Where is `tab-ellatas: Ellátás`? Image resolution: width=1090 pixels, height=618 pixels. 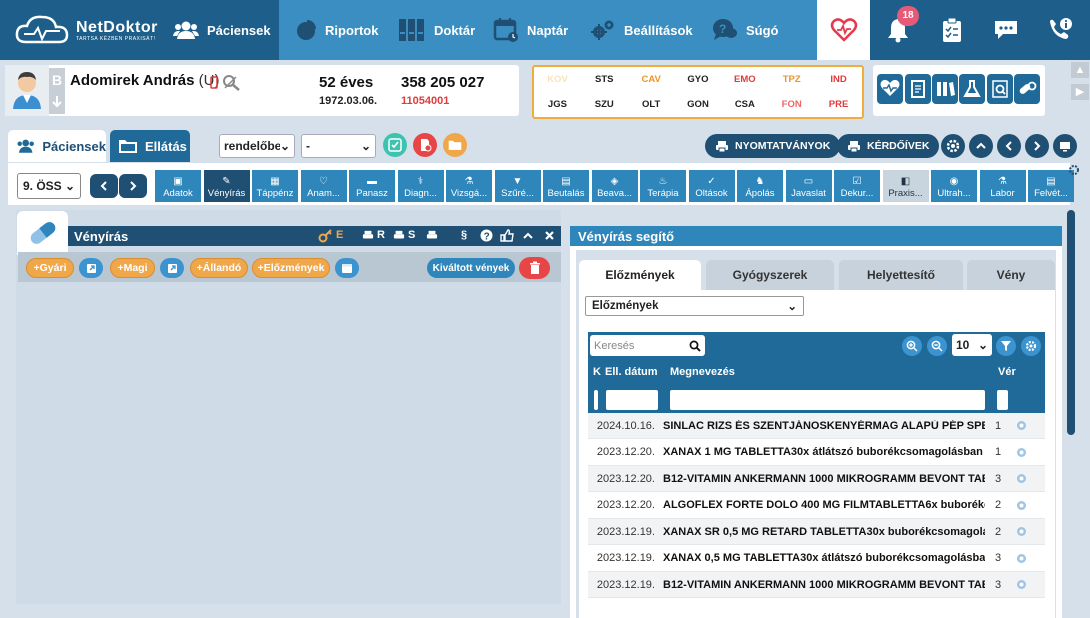 tab-ellatas: Ellátás is located at coordinates (150, 146).